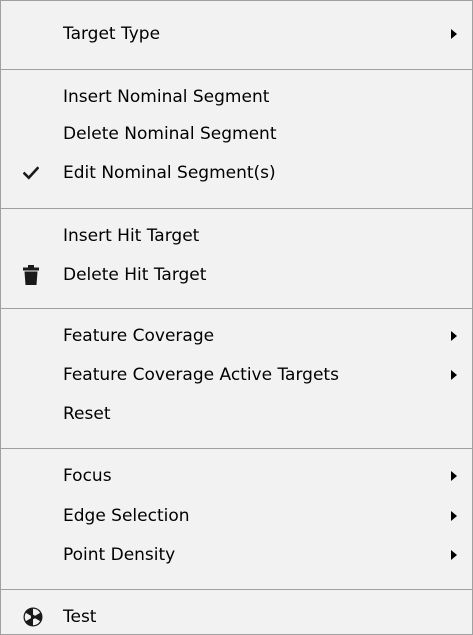 The width and height of the screenshot is (473, 635). Describe the element at coordinates (236, 236) in the screenshot. I see `menu-item-insert-hit-target: Insert Hit Target` at that location.